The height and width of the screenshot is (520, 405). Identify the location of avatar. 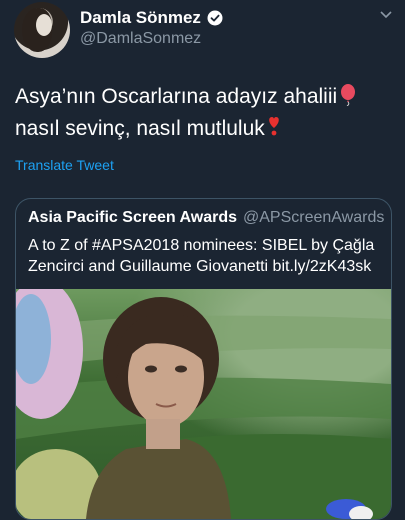
(42, 30).